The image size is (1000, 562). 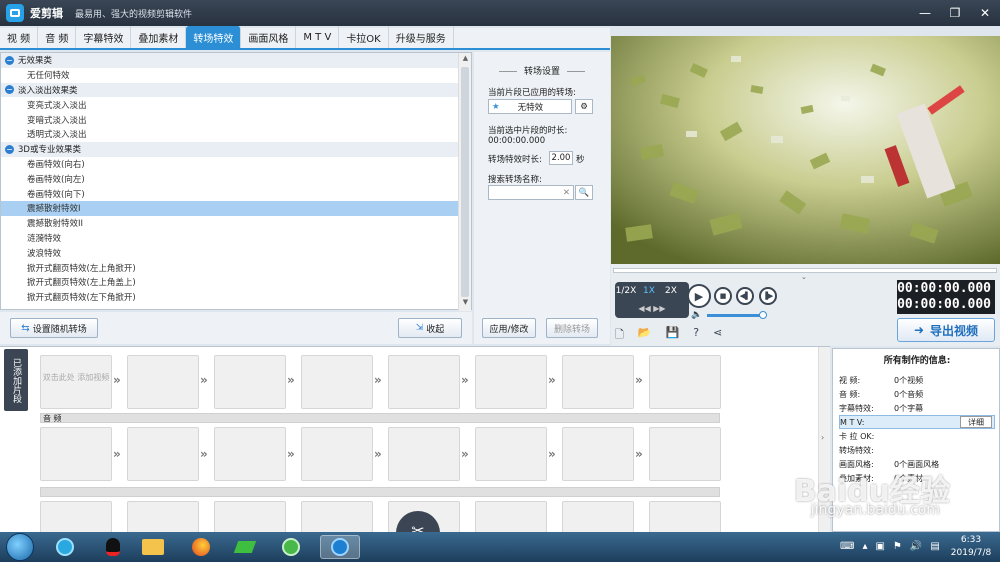 I want to click on clear-icon: ✕, so click(x=566, y=193).